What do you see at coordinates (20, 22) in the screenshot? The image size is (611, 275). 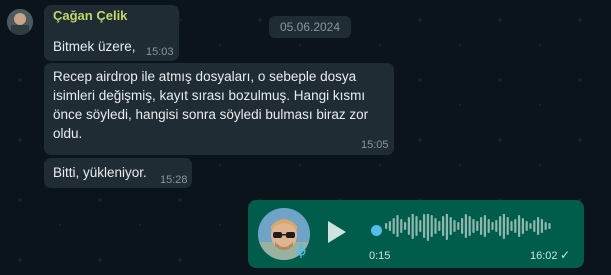 I see `sender-avatar` at bounding box center [20, 22].